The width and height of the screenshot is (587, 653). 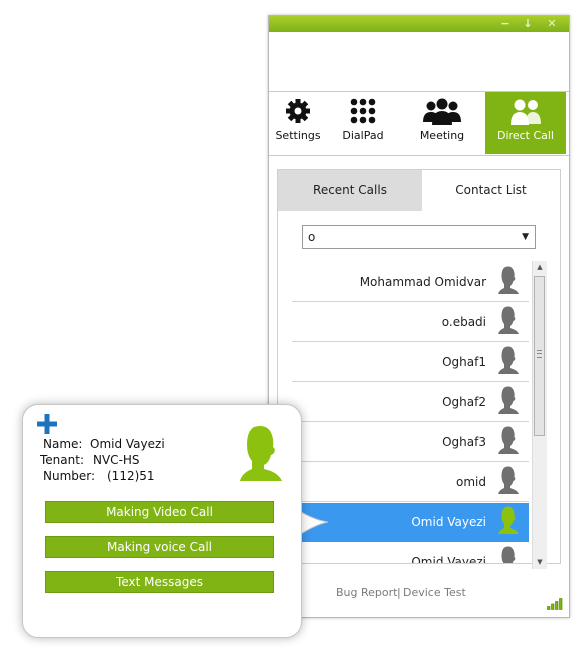 I want to click on tab-recent-calls: Recent Calls, so click(x=350, y=190).